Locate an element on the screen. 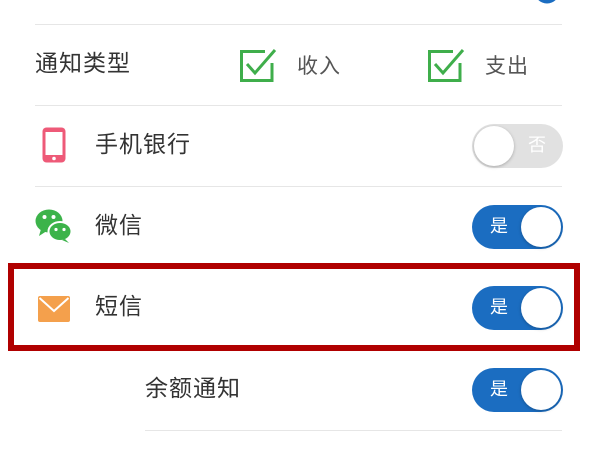 The image size is (592, 451). toggle-state-text: 否 is located at coordinates (537, 145).